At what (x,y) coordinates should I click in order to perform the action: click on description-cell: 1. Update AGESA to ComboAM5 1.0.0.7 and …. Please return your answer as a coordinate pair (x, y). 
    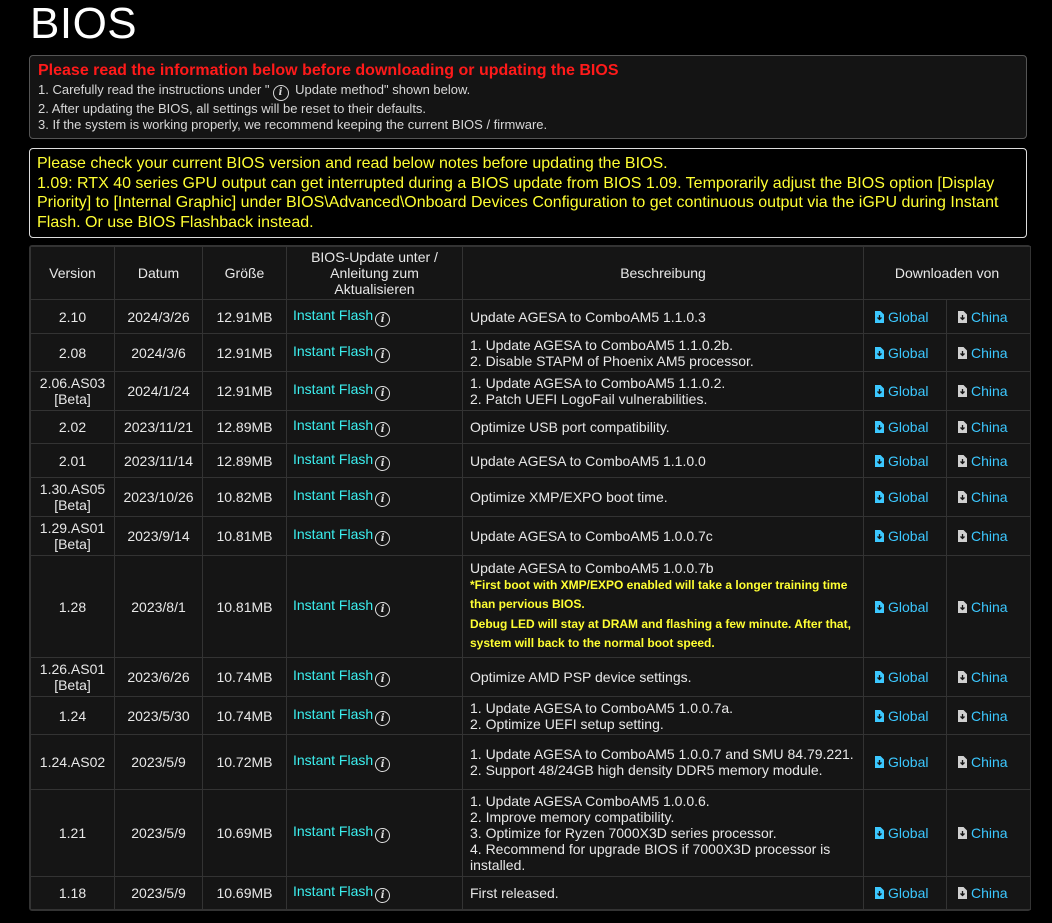
    Looking at the image, I should click on (663, 762).